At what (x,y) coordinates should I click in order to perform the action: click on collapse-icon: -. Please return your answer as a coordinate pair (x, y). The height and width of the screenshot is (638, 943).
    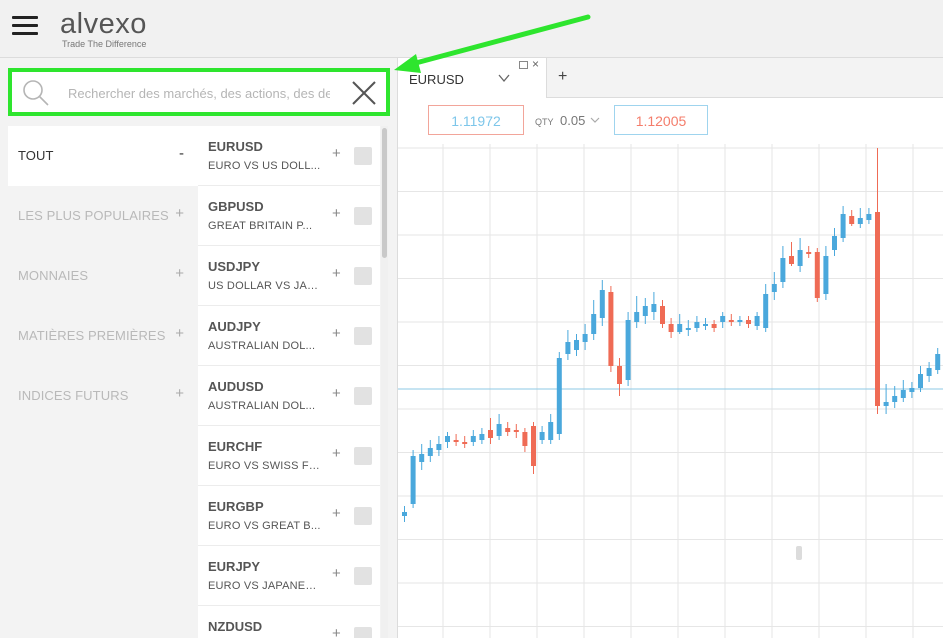
    Looking at the image, I should click on (181, 153).